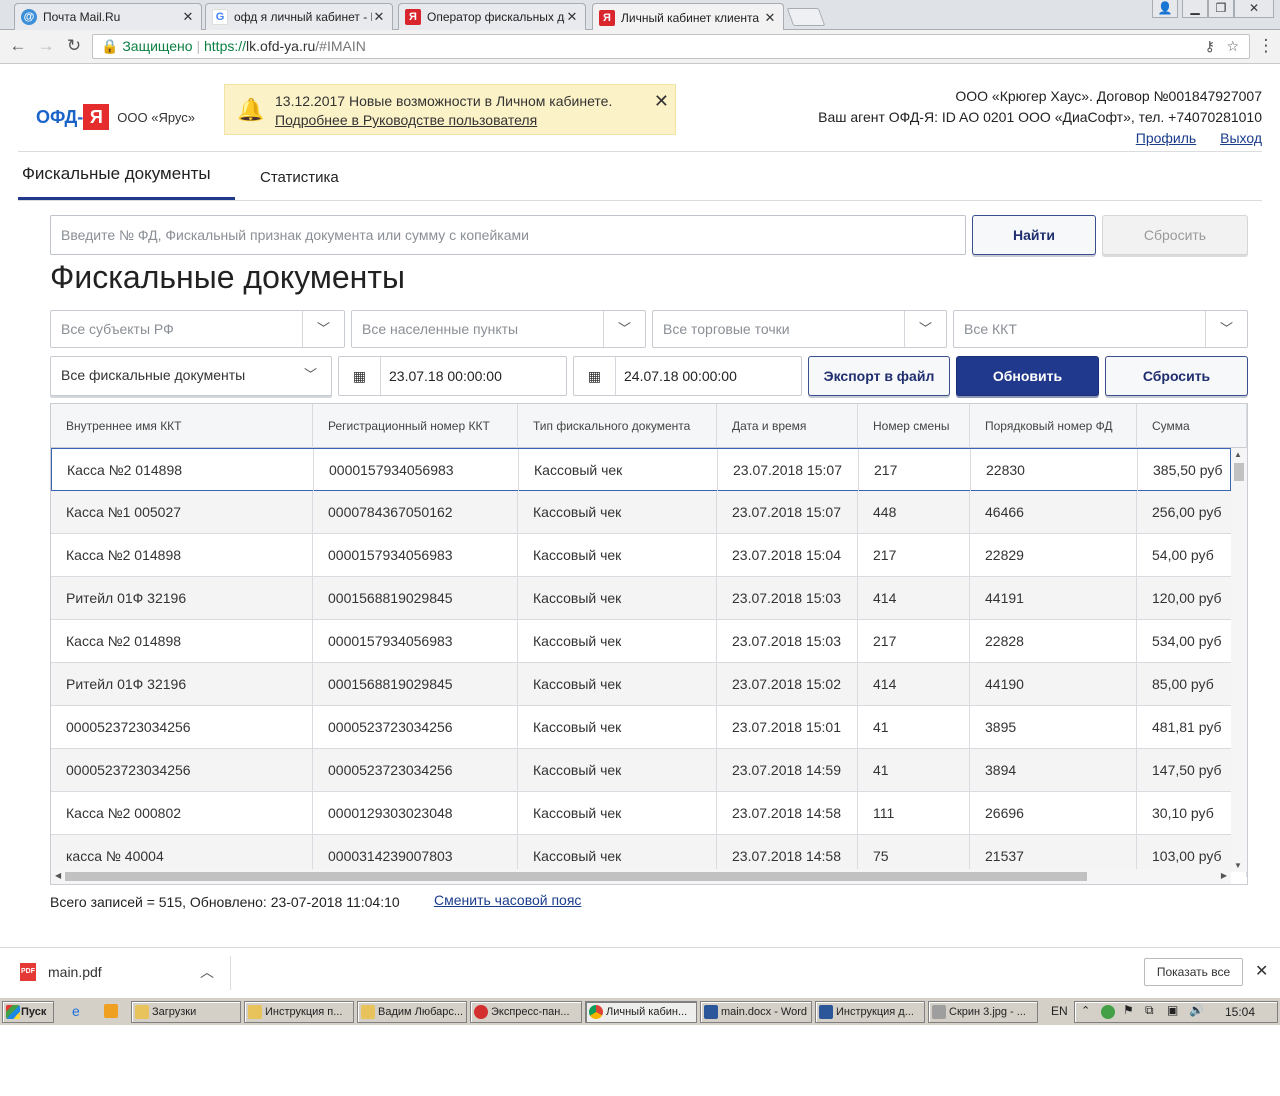  I want to click on star-icon: ☆, so click(1232, 46).